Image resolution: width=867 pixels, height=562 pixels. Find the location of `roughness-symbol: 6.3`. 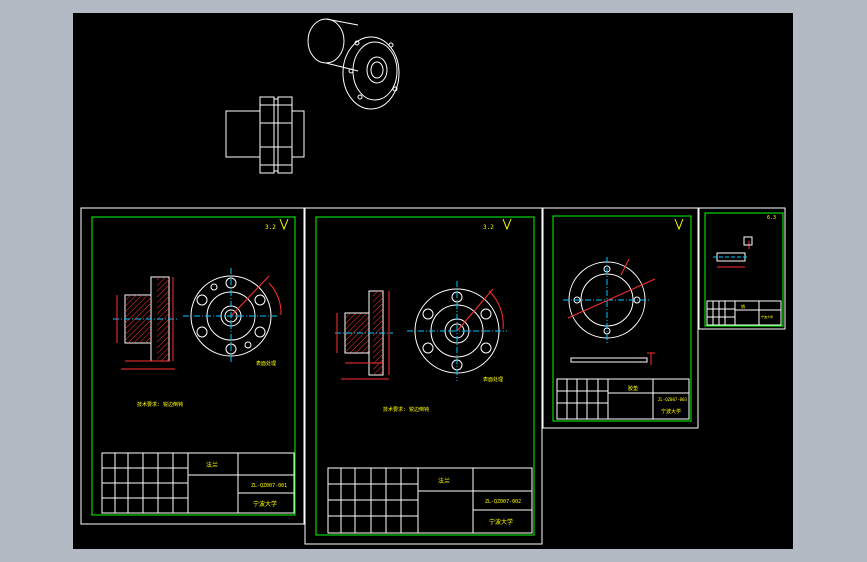

roughness-symbol: 6.3 is located at coordinates (771, 218).